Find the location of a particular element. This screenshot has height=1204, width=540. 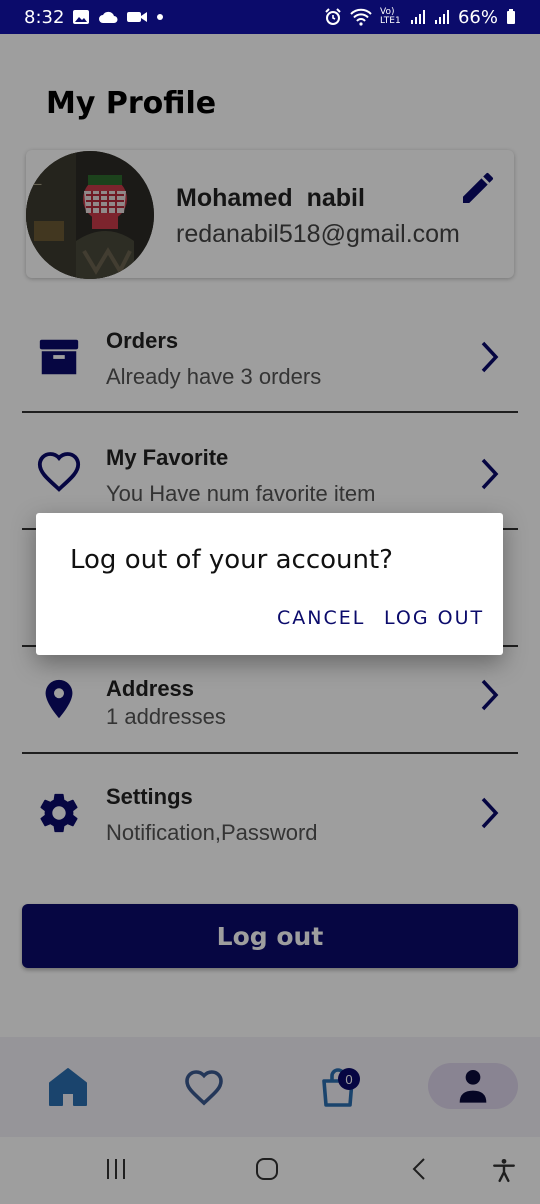

gallery-icon is located at coordinates (81, 17).